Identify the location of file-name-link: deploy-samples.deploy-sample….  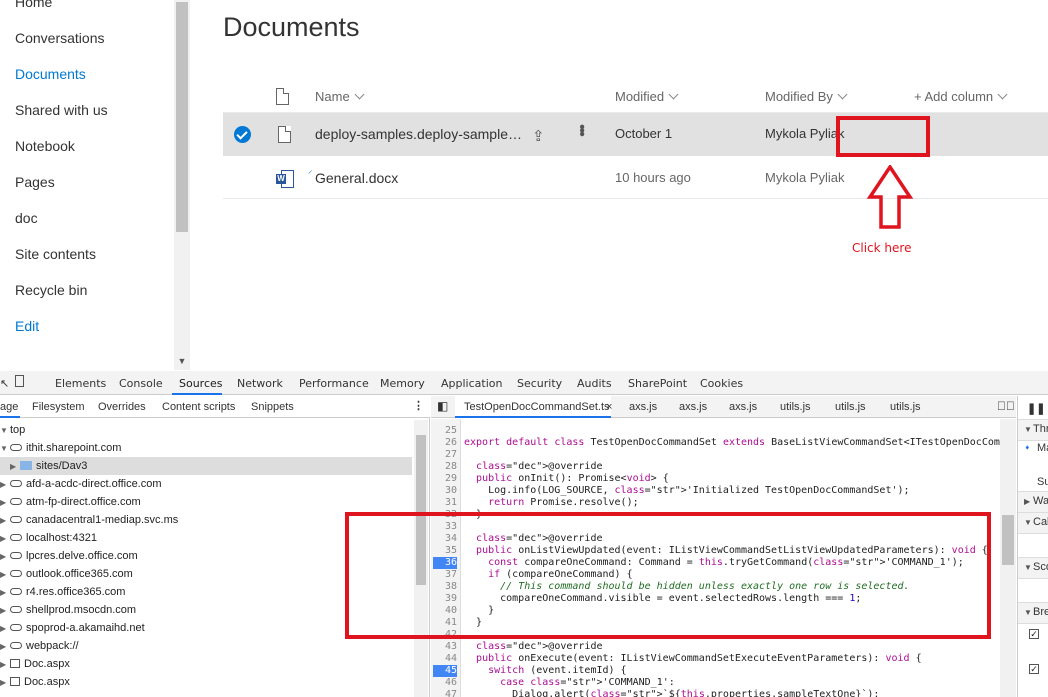
(418, 134).